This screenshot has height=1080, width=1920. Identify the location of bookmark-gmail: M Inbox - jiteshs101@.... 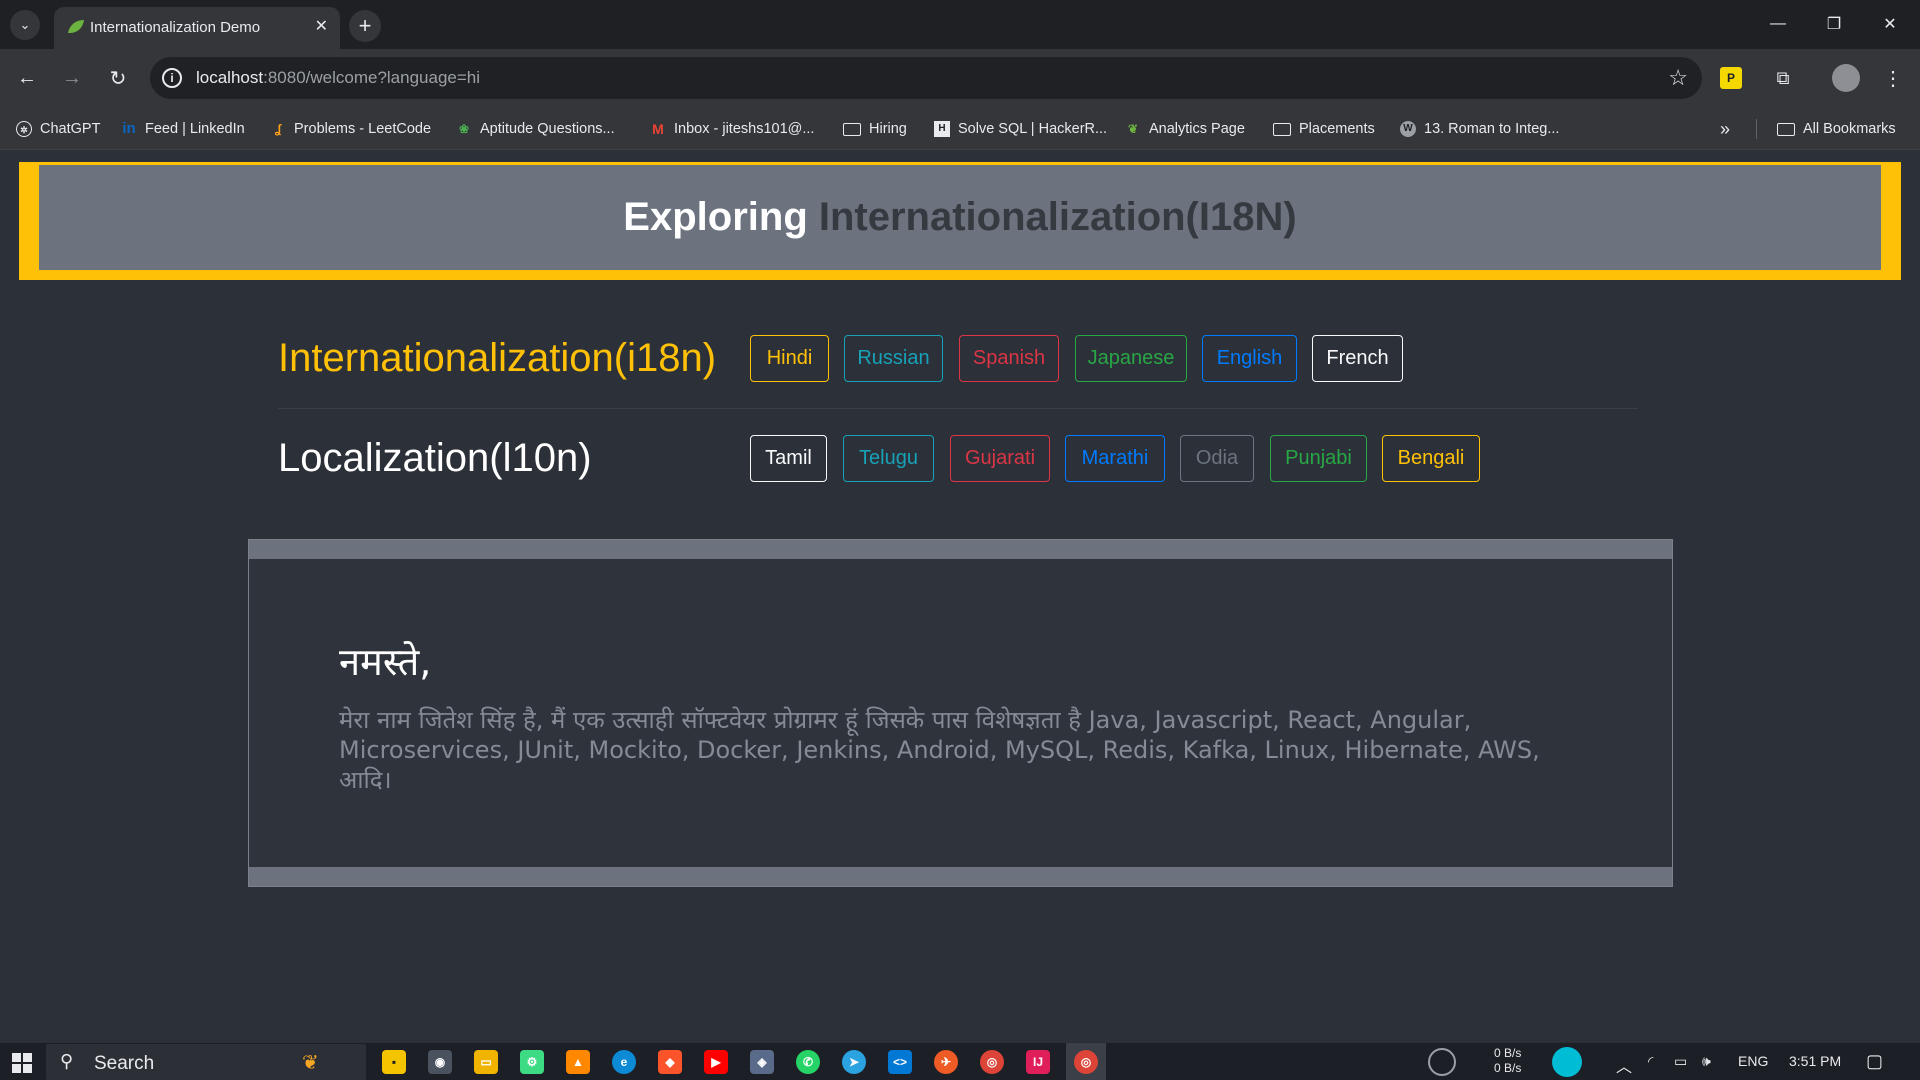
(732, 129).